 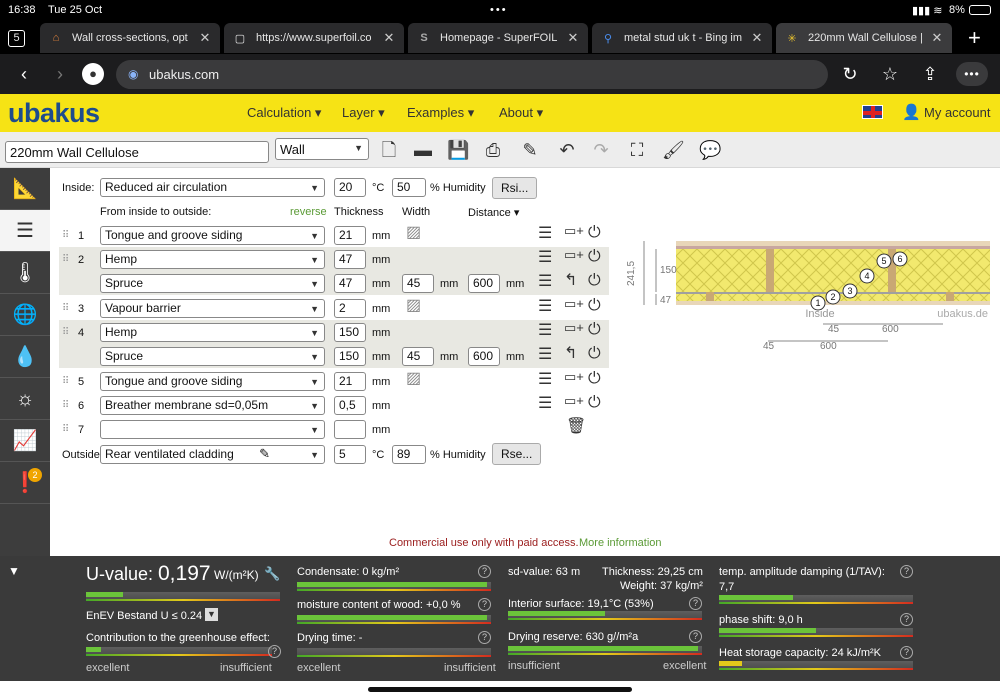 I want to click on sidebar-droplet-icon: 💧, so click(x=25, y=357).